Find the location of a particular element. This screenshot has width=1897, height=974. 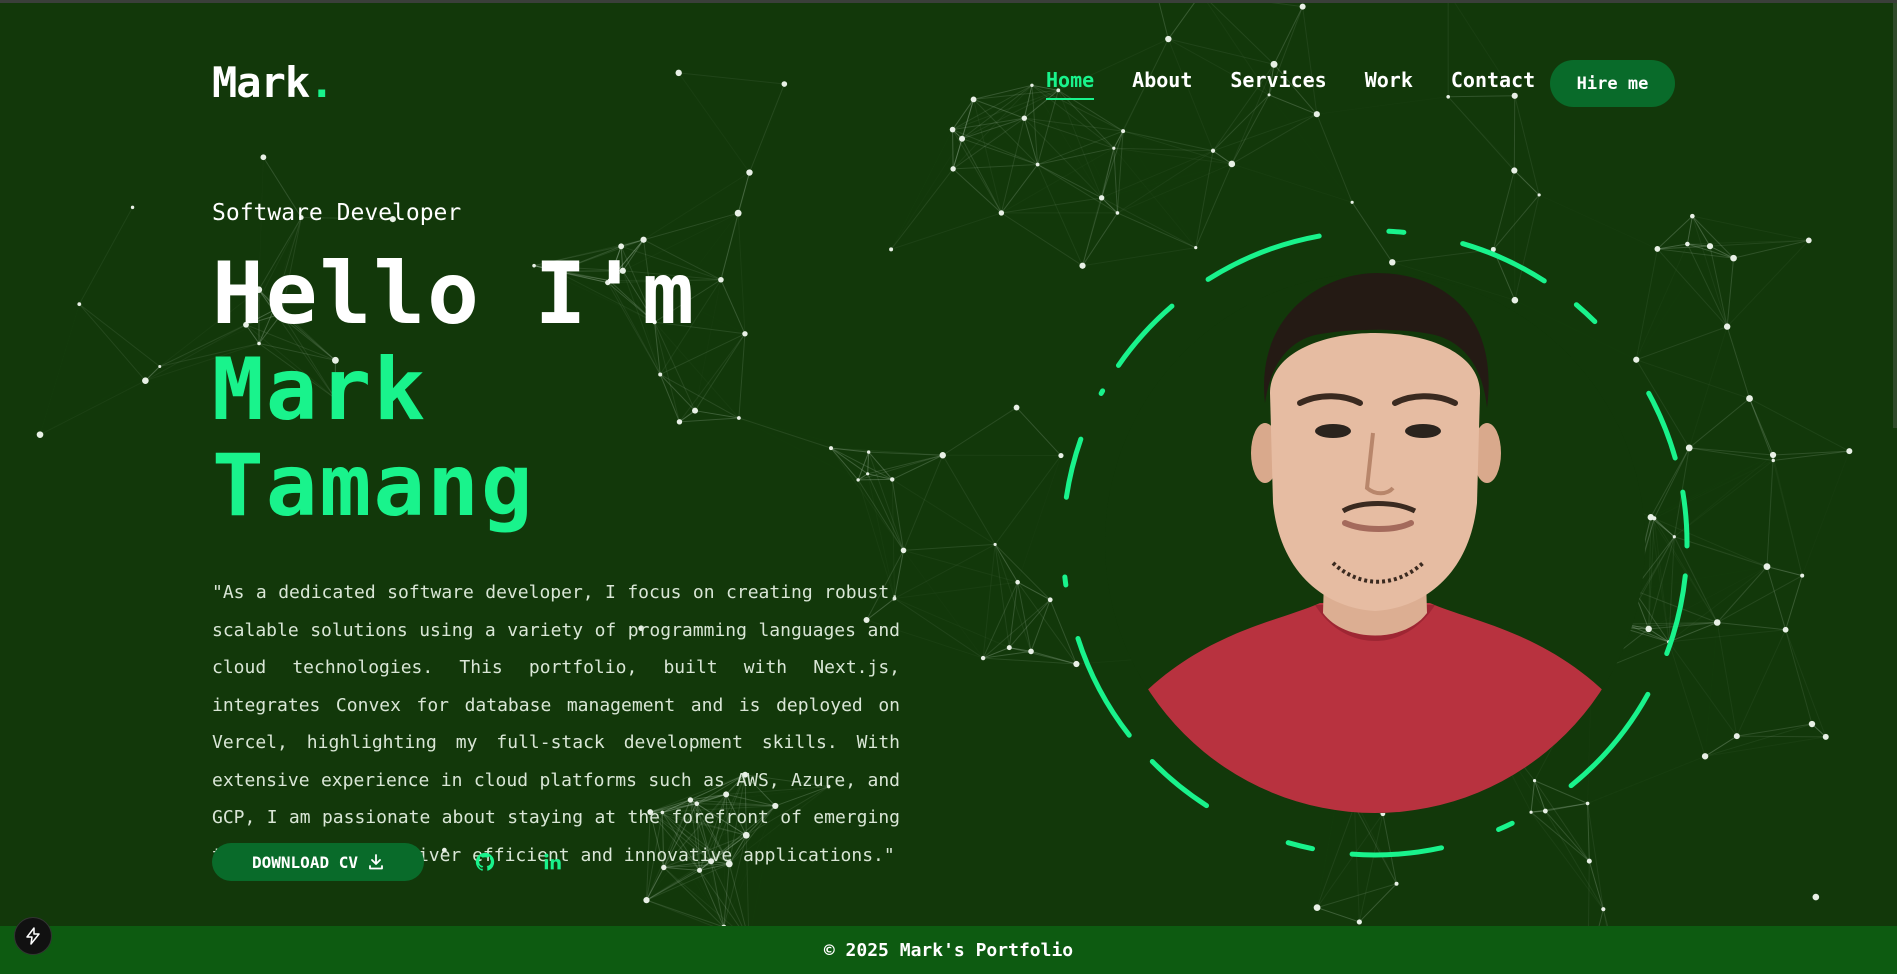

cta-row: DOWNLOAD CV is located at coordinates (388, 862).